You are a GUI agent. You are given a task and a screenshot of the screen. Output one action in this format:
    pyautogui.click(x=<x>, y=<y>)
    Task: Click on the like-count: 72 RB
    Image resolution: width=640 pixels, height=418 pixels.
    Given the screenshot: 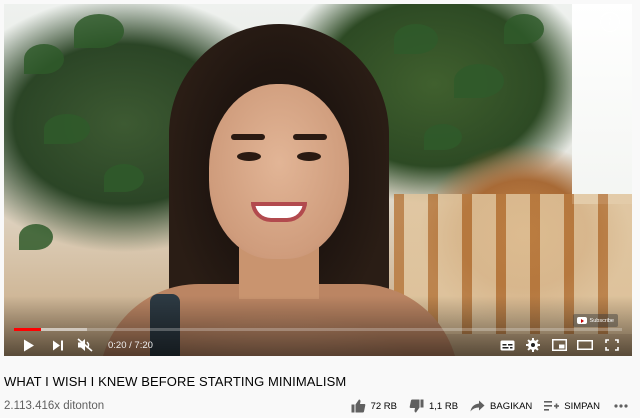 What is the action you would take?
    pyautogui.click(x=383, y=406)
    